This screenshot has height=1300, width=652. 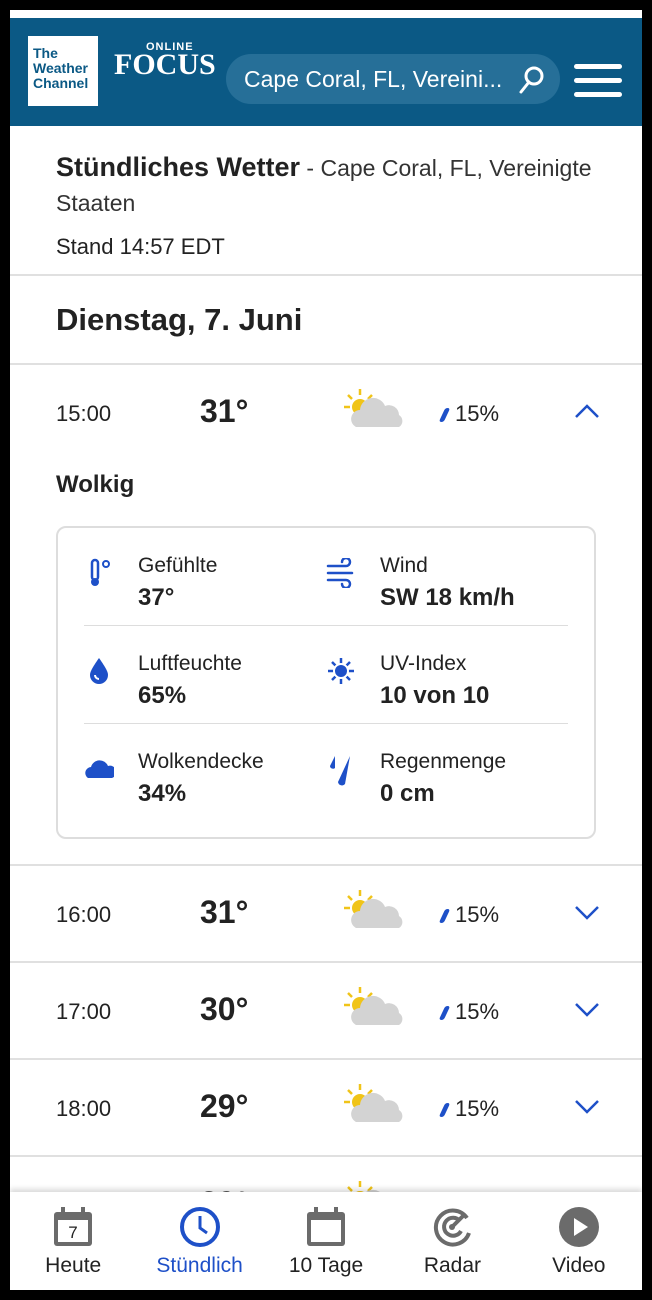 I want to click on nav-10-tage: 10 Tage, so click(x=326, y=1241).